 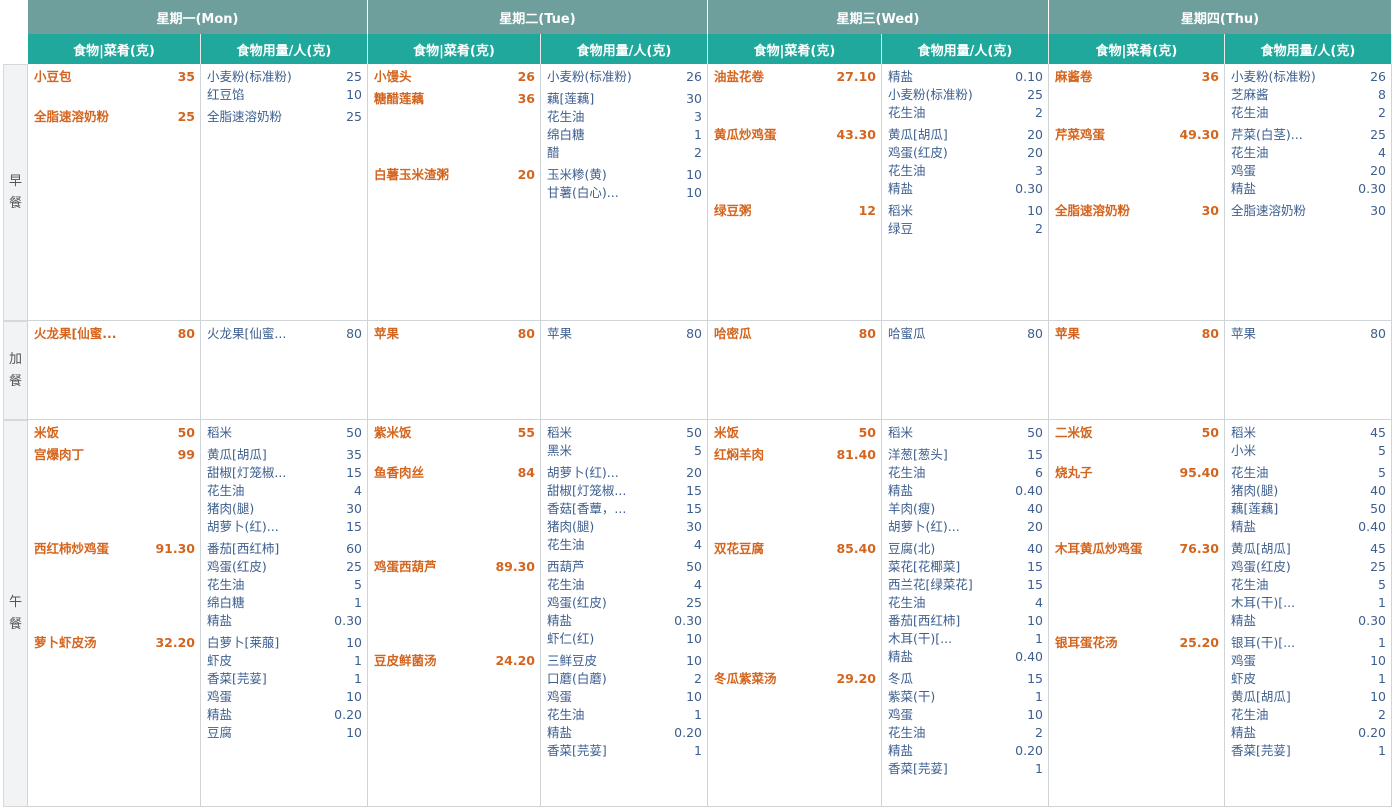 What do you see at coordinates (577, 174) in the screenshot?
I see `ingredient-name: 玉米糁(黄)` at bounding box center [577, 174].